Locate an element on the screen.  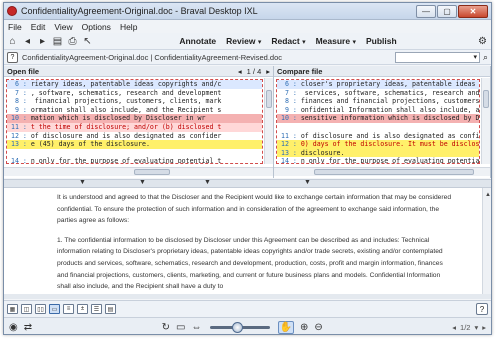
help-icon: ? is located at coordinates (482, 309).